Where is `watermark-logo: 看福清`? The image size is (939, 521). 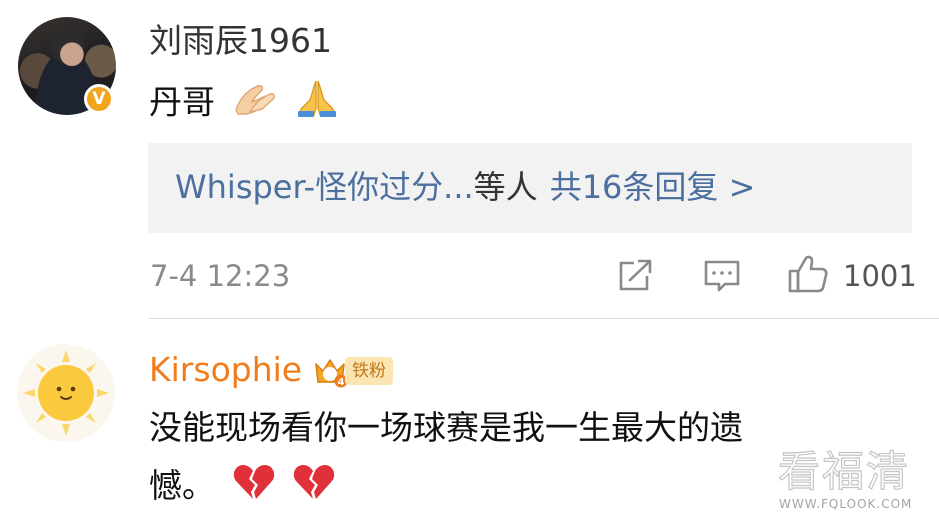
watermark-logo: 看福清 is located at coordinates (844, 471).